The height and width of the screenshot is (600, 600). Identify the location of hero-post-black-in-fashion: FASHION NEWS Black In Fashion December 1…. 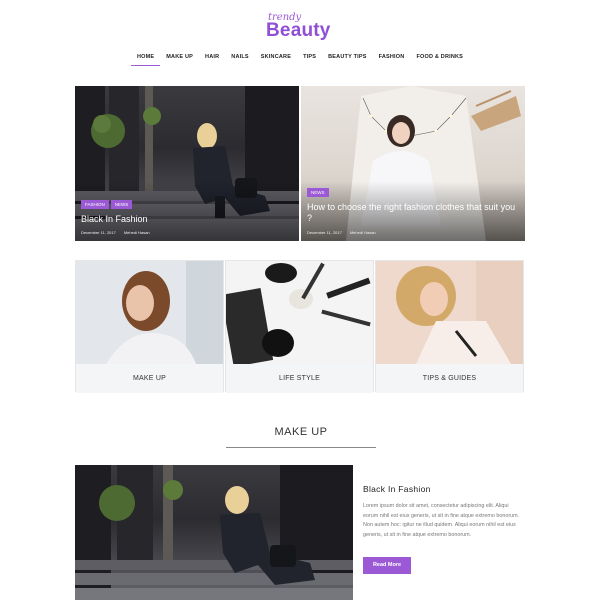
(187, 163).